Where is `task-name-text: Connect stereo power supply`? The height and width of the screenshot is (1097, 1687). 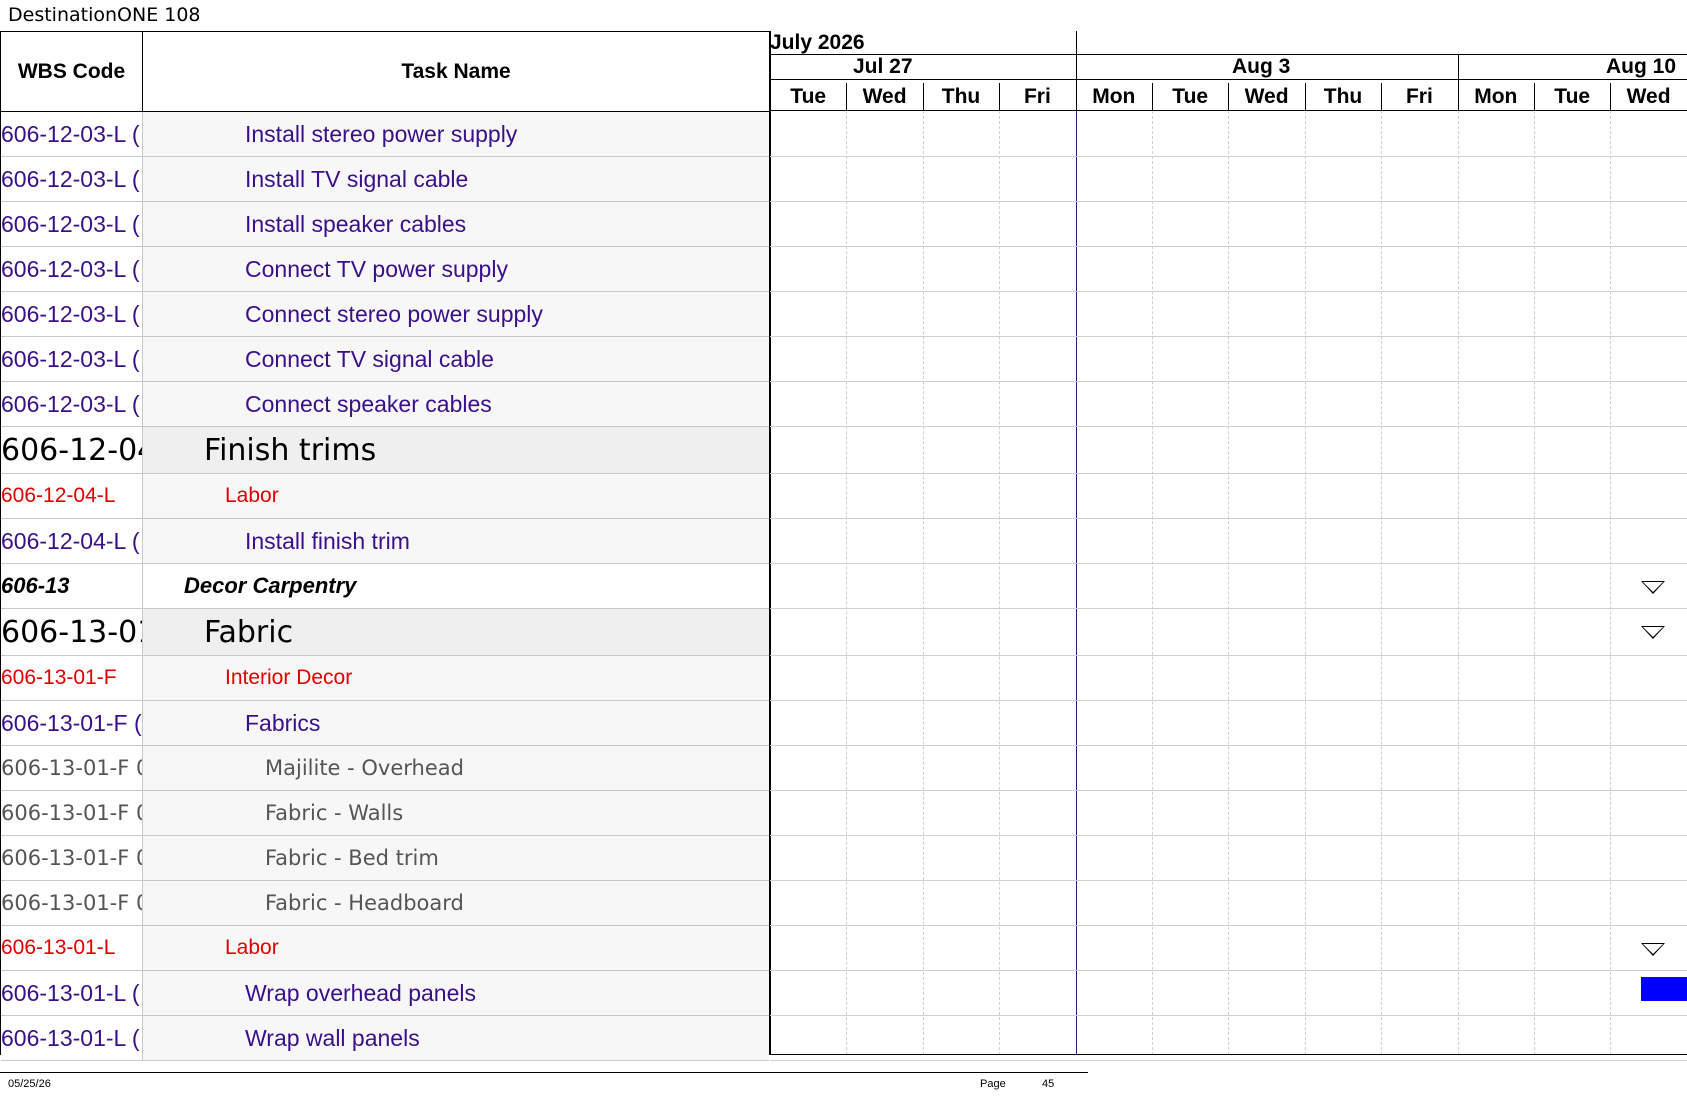 task-name-text: Connect stereo power supply is located at coordinates (394, 313).